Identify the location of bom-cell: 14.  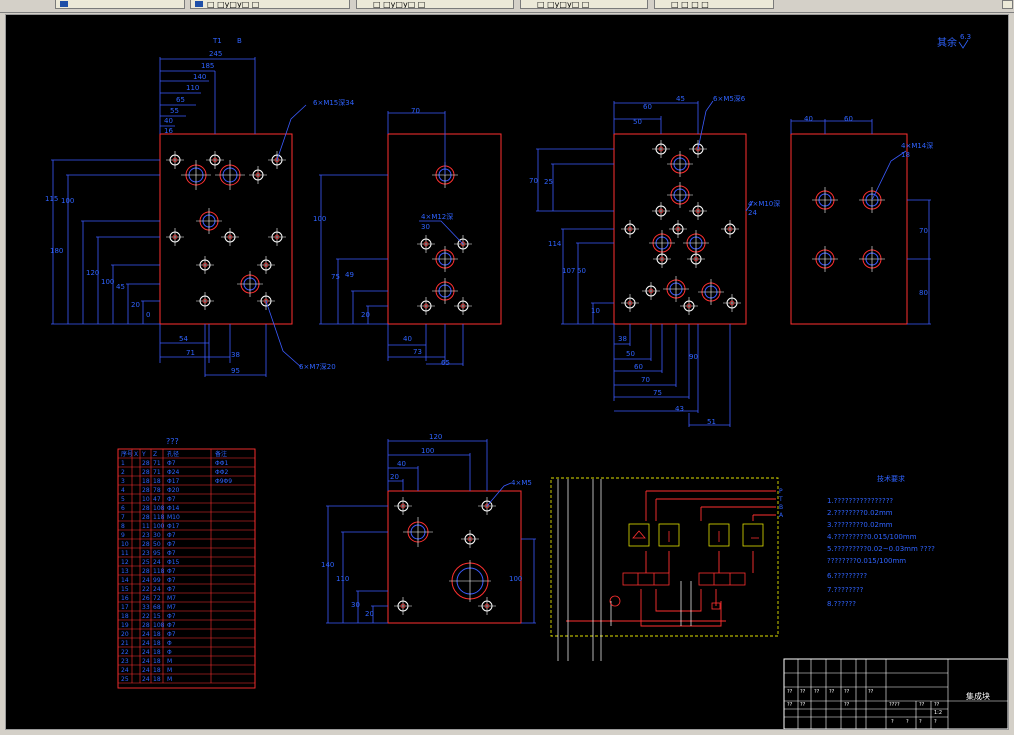
(125, 580).